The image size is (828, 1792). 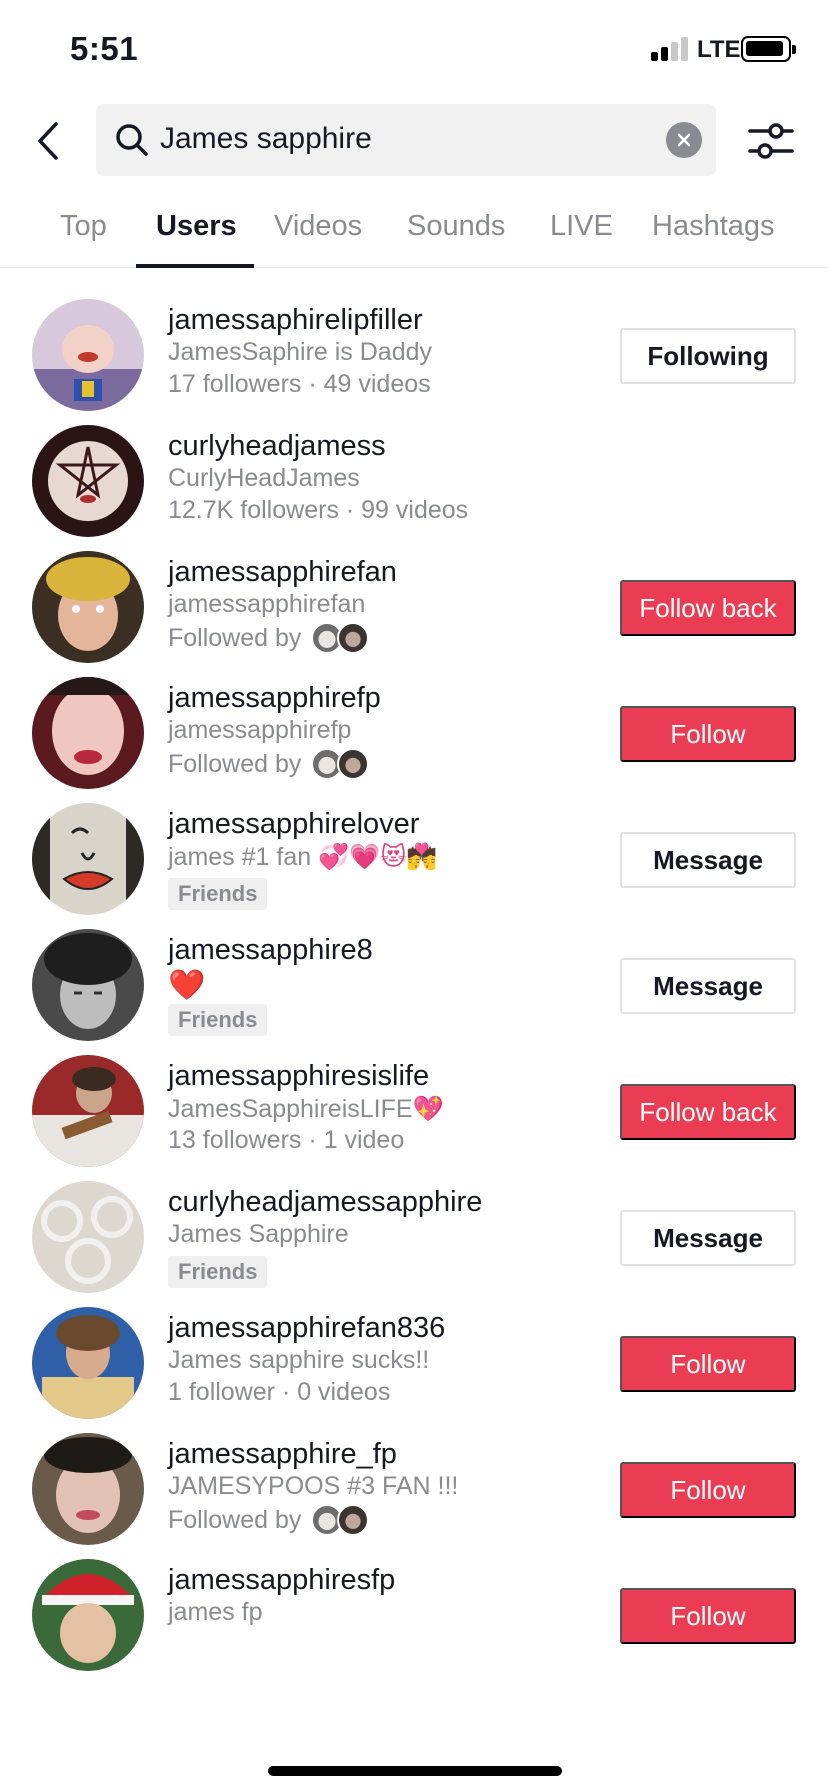 I want to click on nickname: jamessapphirefp, so click(x=260, y=730).